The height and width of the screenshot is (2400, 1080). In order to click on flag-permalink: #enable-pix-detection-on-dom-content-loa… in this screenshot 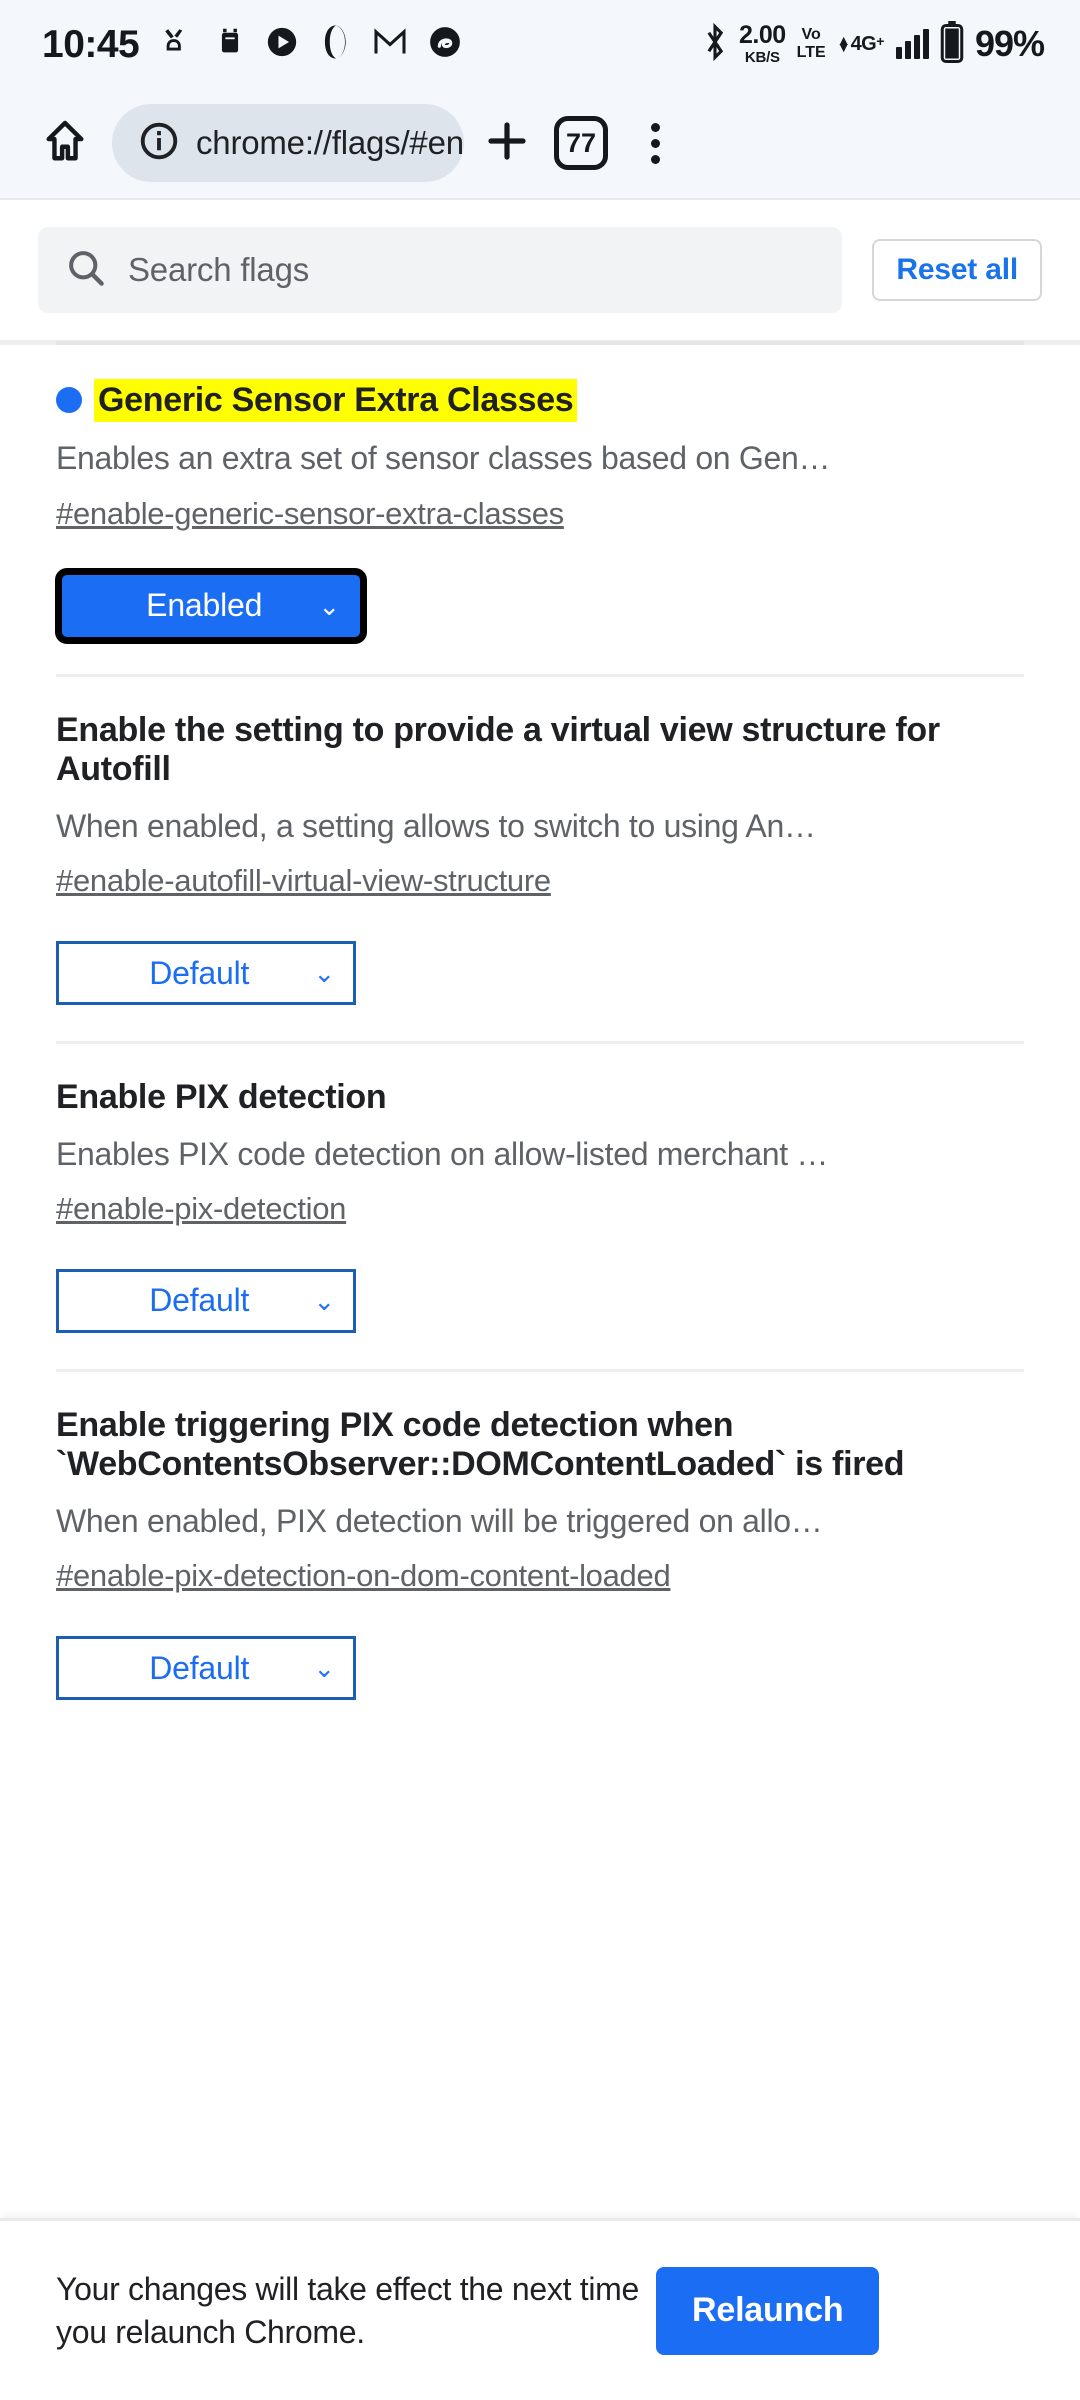, I will do `click(363, 1576)`.